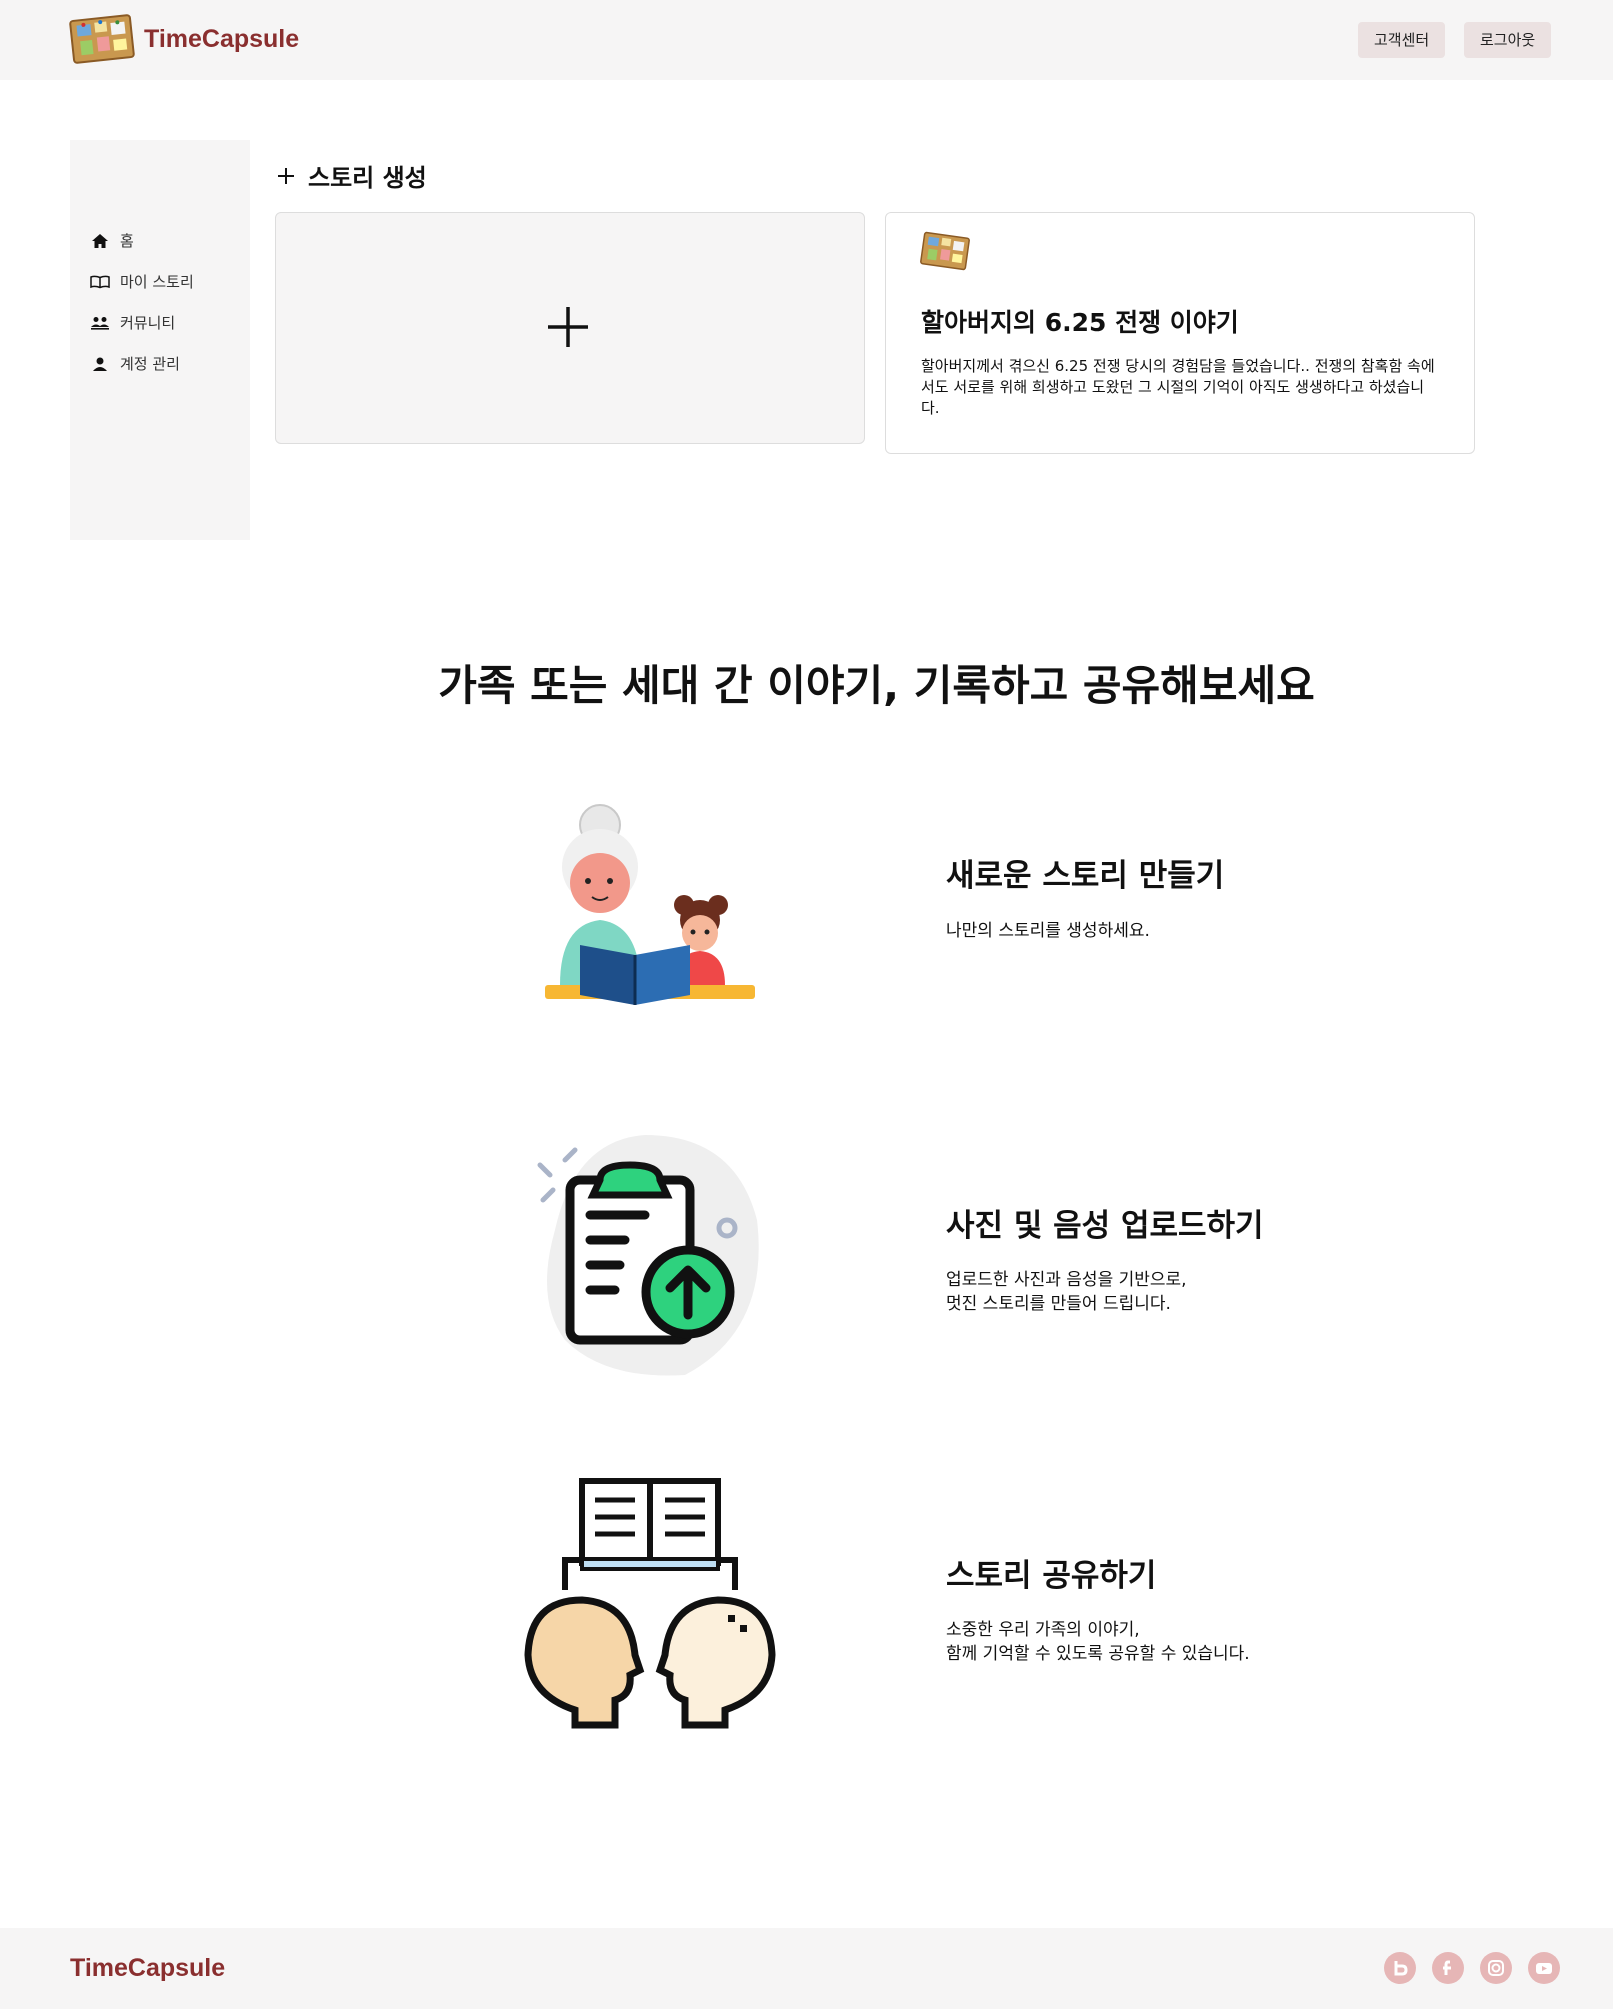  What do you see at coordinates (806, 1968) in the screenshot?
I see `footer: TimeCapsule` at bounding box center [806, 1968].